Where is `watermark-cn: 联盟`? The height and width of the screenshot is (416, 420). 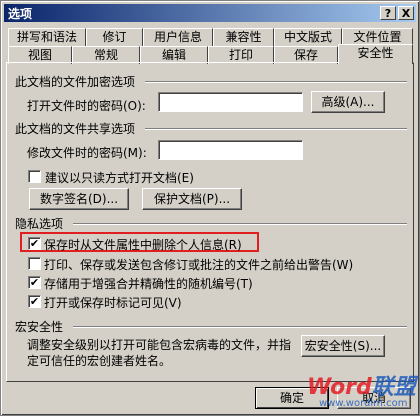
watermark-cn: 联盟 is located at coordinates (393, 387).